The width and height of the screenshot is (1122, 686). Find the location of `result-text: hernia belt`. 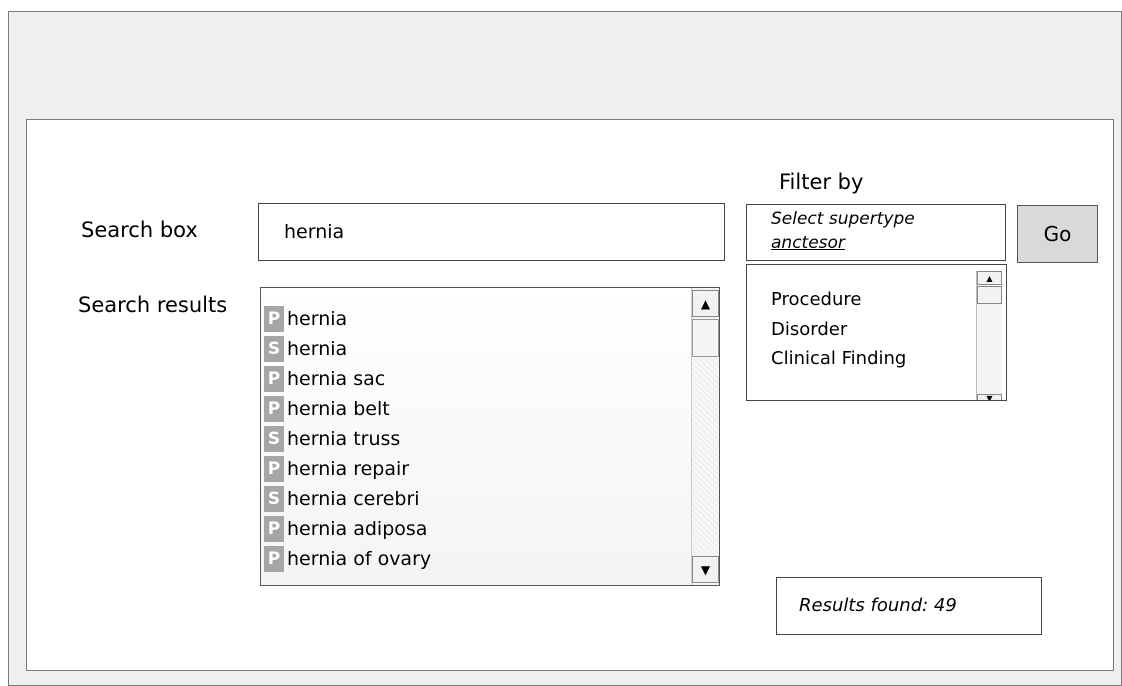

result-text: hernia belt is located at coordinates (338, 409).